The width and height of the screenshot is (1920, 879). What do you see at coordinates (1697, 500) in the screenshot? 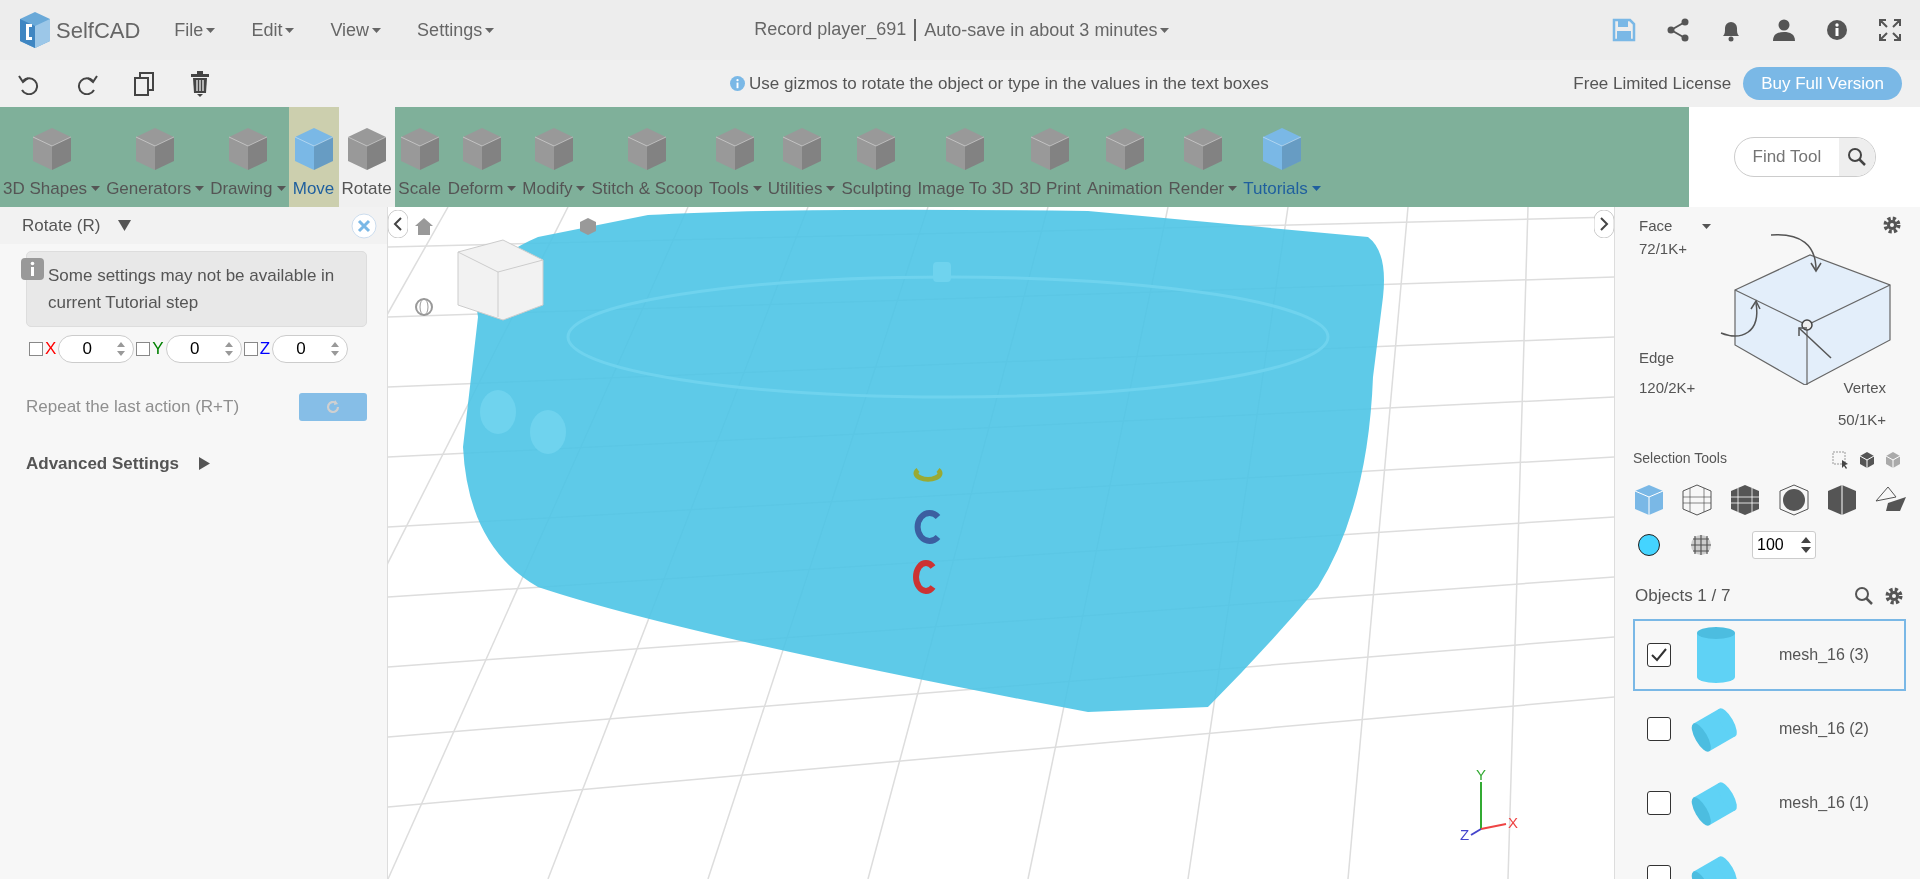
I see `wireframe-cube-icon` at bounding box center [1697, 500].